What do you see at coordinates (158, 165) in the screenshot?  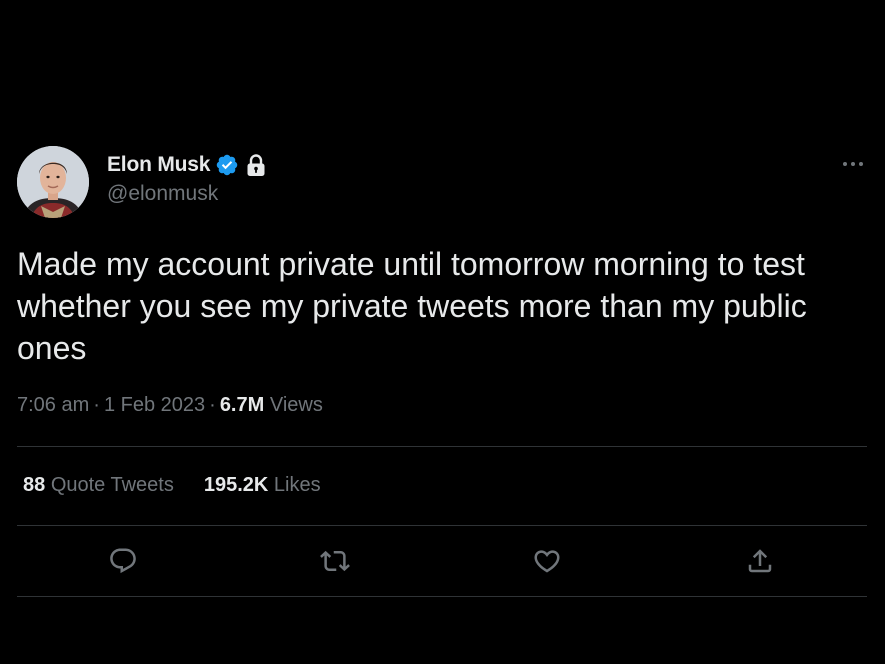 I see `display-name: Elon Musk` at bounding box center [158, 165].